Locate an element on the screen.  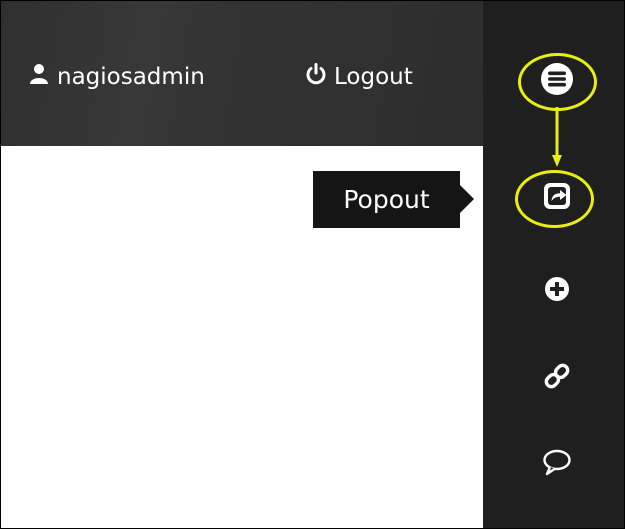
menu-button is located at coordinates (557, 81).